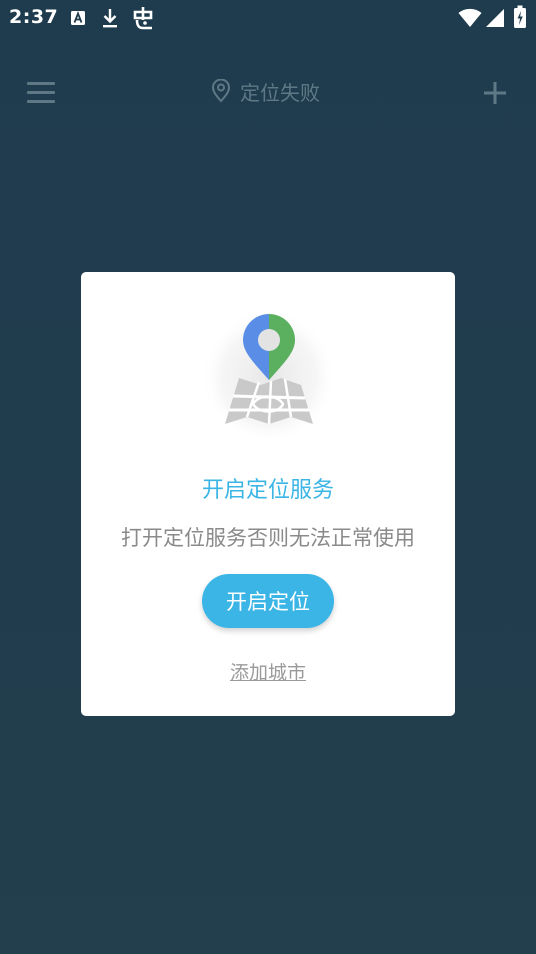  I want to click on dialog-subtitle: 打开定位服务否则无法正常使用, so click(268, 538).